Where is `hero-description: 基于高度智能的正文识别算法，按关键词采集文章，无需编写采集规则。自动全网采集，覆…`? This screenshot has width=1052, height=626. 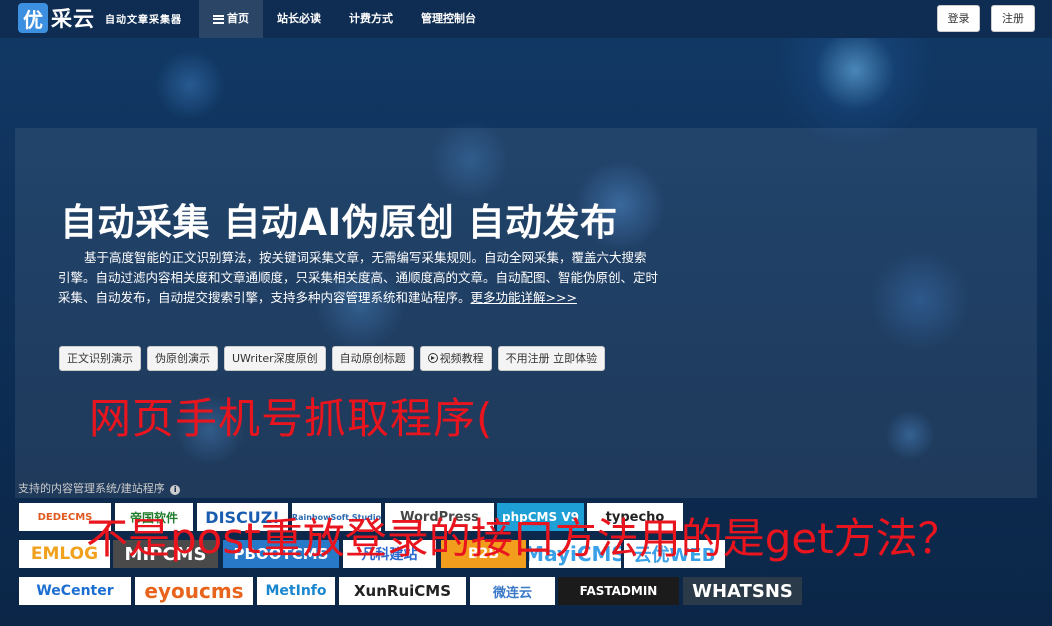 hero-description: 基于高度智能的正文识别算法，按关键词采集文章，无需编写采集规则。自动全网采集，覆… is located at coordinates (358, 278).